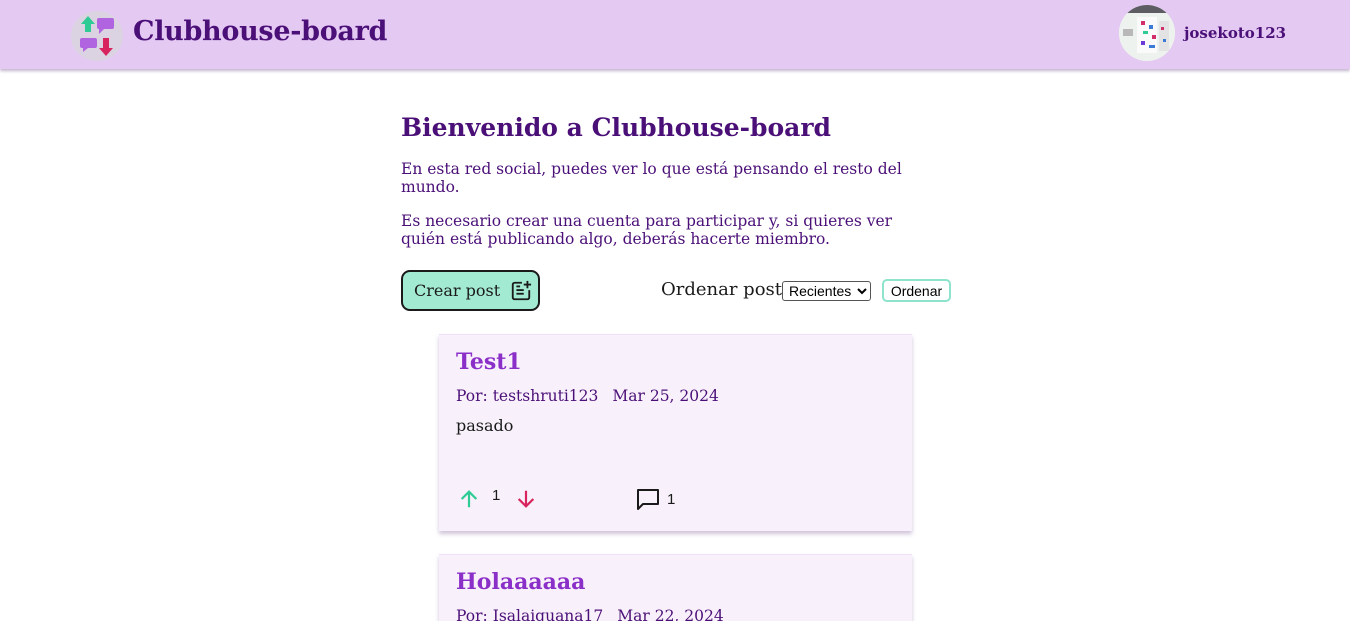  What do you see at coordinates (526, 499) in the screenshot?
I see `downvote-arrow-icon` at bounding box center [526, 499].